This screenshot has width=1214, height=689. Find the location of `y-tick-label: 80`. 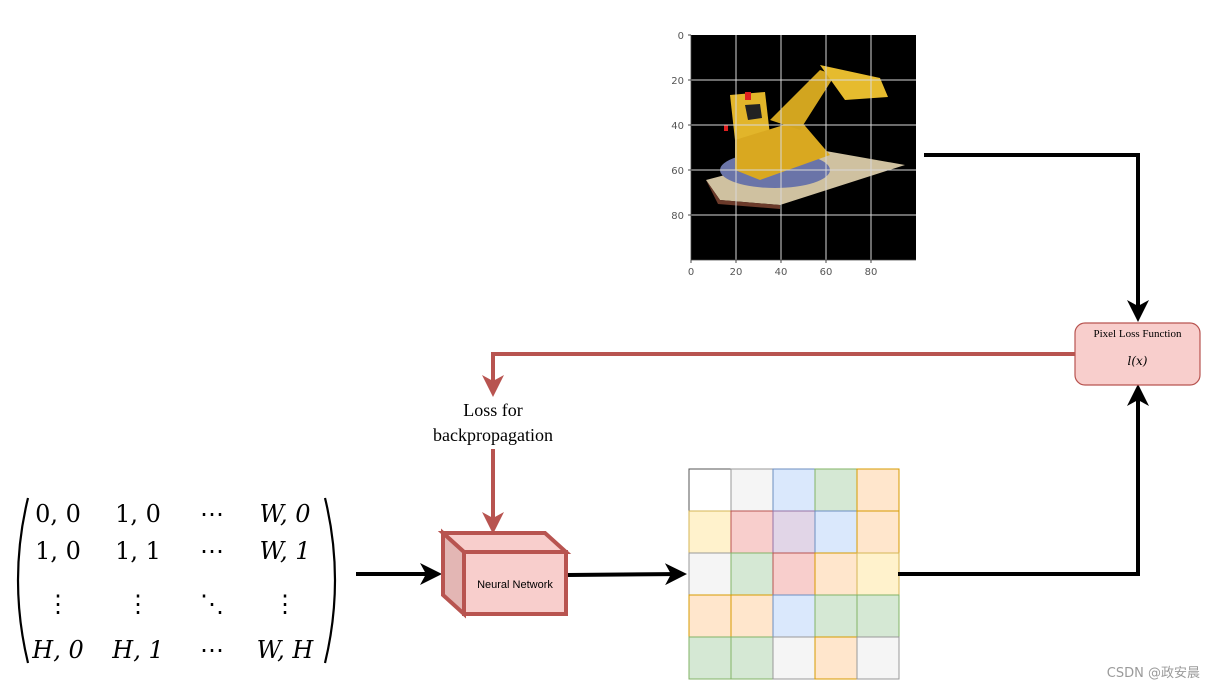

y-tick-label: 80 is located at coordinates (677, 216).